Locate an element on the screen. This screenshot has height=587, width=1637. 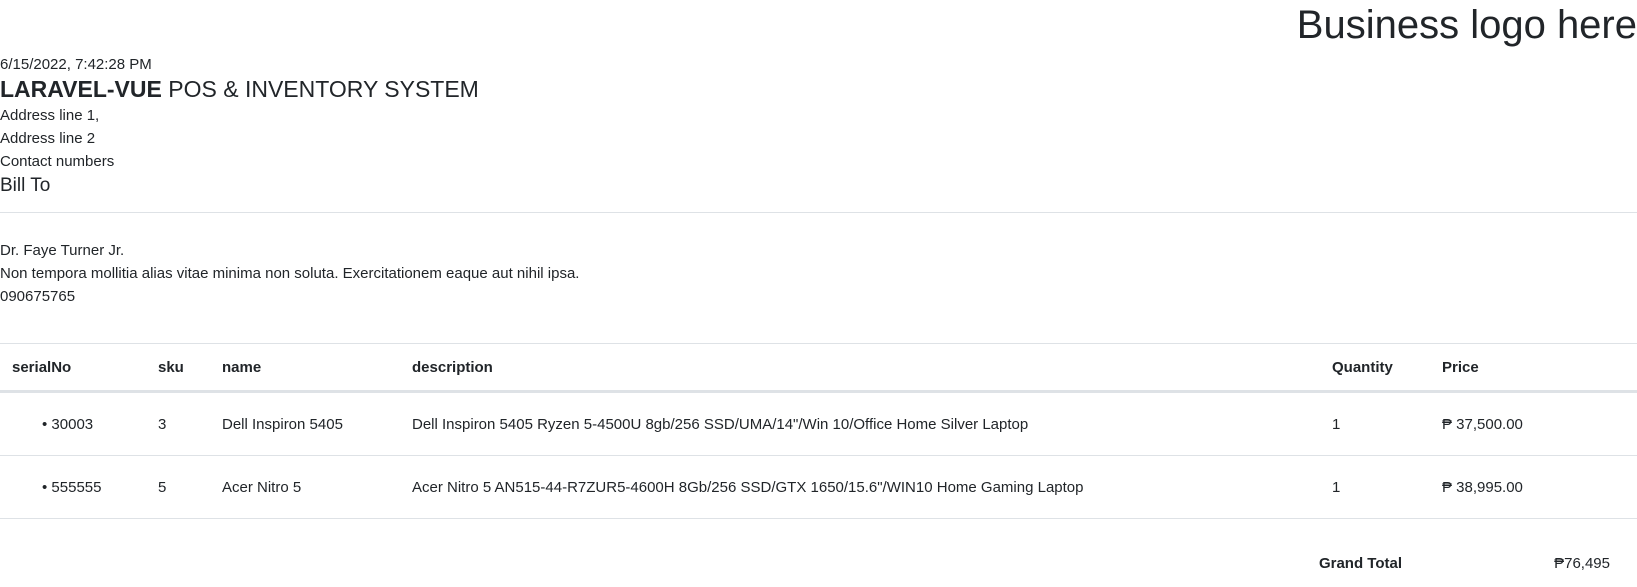
invoice-timestamp: 6/15/2022, 7:42:28 PM is located at coordinates (76, 64).